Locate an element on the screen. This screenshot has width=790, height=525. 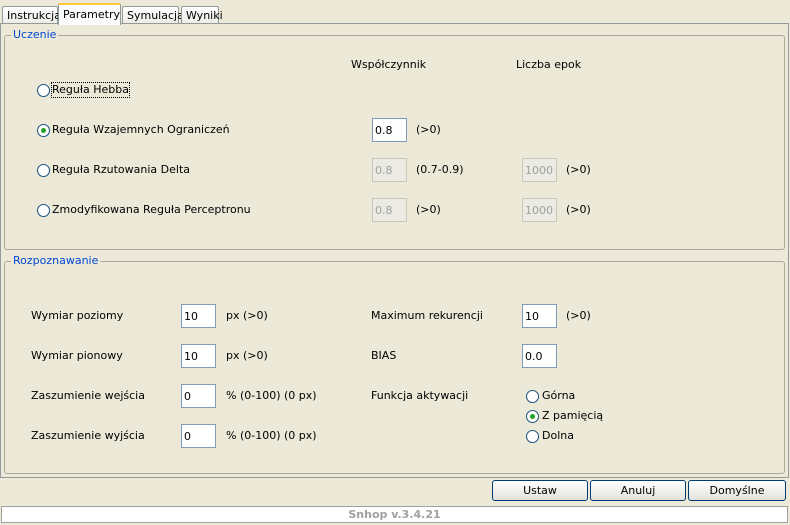
horizontal-size-input is located at coordinates (198, 316).